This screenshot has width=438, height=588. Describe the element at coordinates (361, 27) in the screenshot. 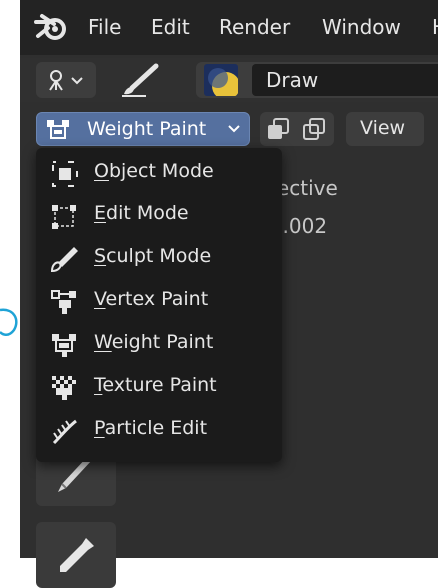

I see `menu-window: Window` at that location.